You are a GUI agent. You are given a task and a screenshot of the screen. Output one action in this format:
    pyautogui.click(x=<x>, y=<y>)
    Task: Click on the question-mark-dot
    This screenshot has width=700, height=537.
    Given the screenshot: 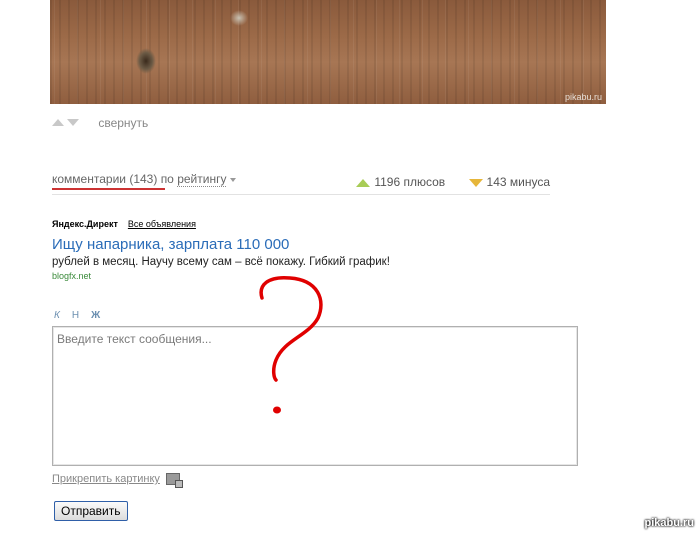 What is the action you would take?
    pyautogui.click(x=277, y=410)
    